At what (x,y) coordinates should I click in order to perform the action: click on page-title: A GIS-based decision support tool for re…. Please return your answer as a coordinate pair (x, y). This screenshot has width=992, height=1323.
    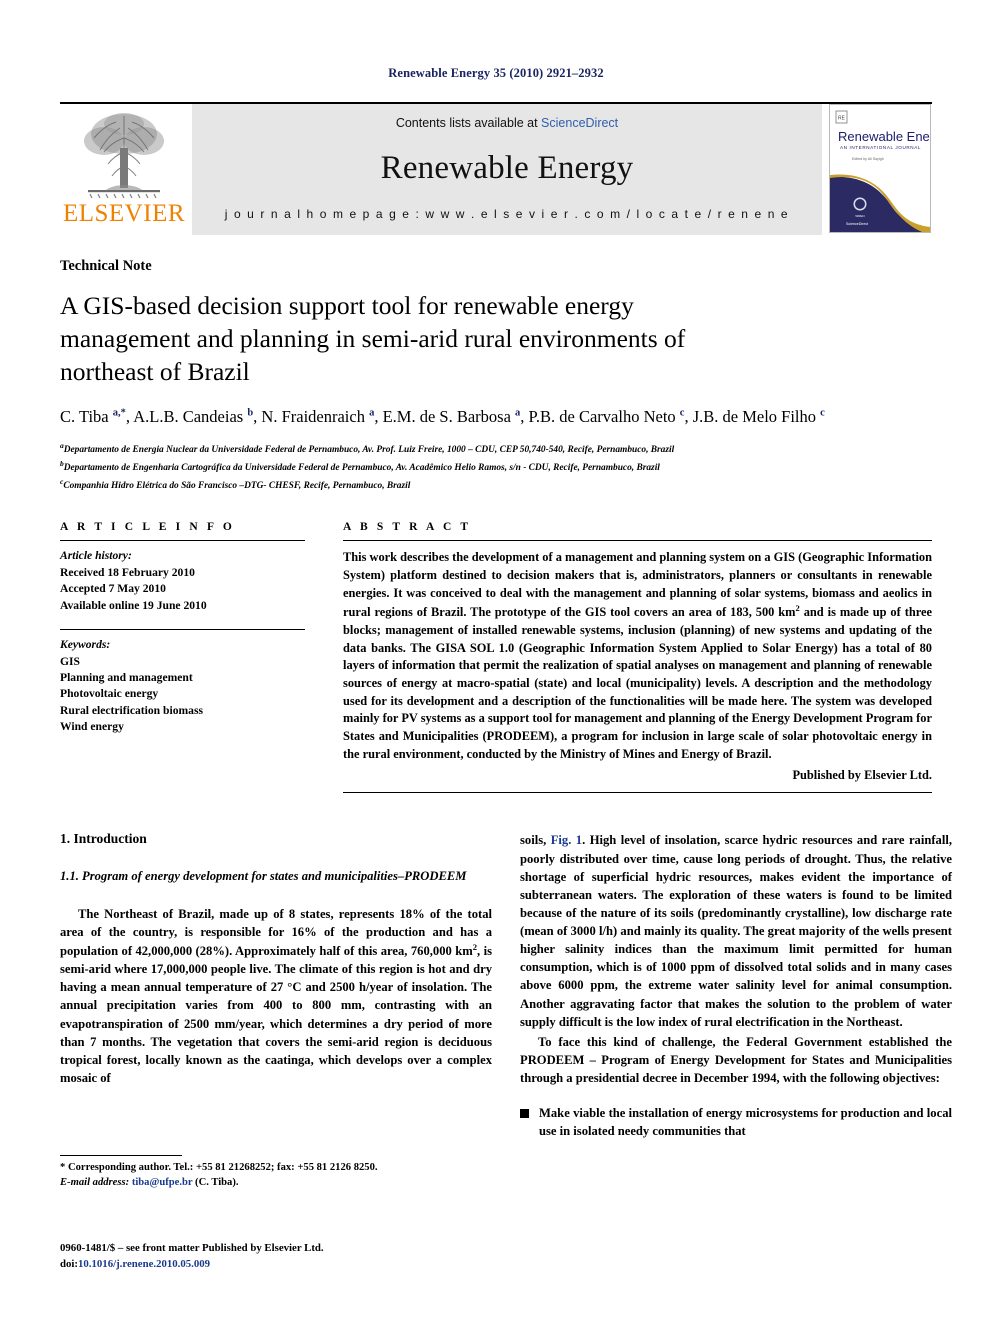
    Looking at the image, I should click on (373, 339).